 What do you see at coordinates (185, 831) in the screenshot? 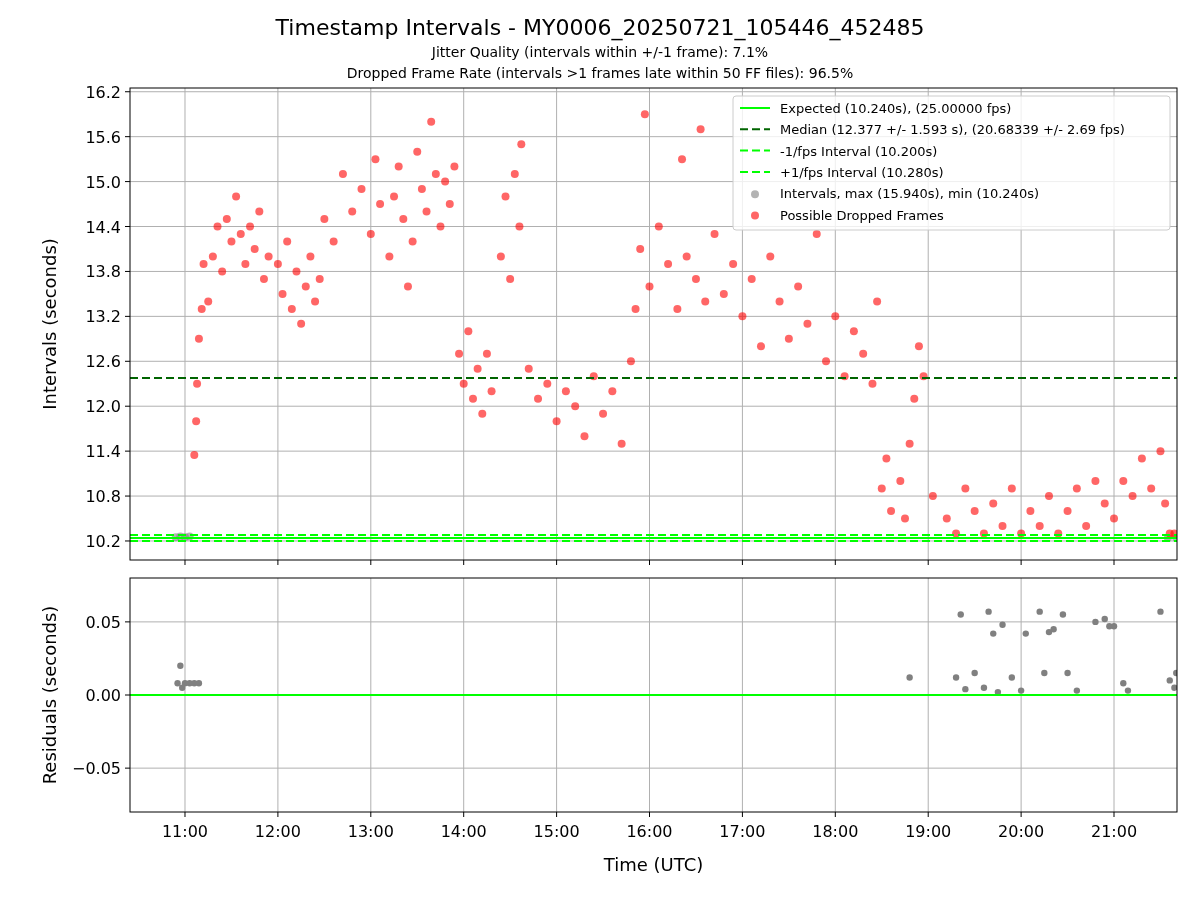
I see `tick-label: 11:00` at bounding box center [185, 831].